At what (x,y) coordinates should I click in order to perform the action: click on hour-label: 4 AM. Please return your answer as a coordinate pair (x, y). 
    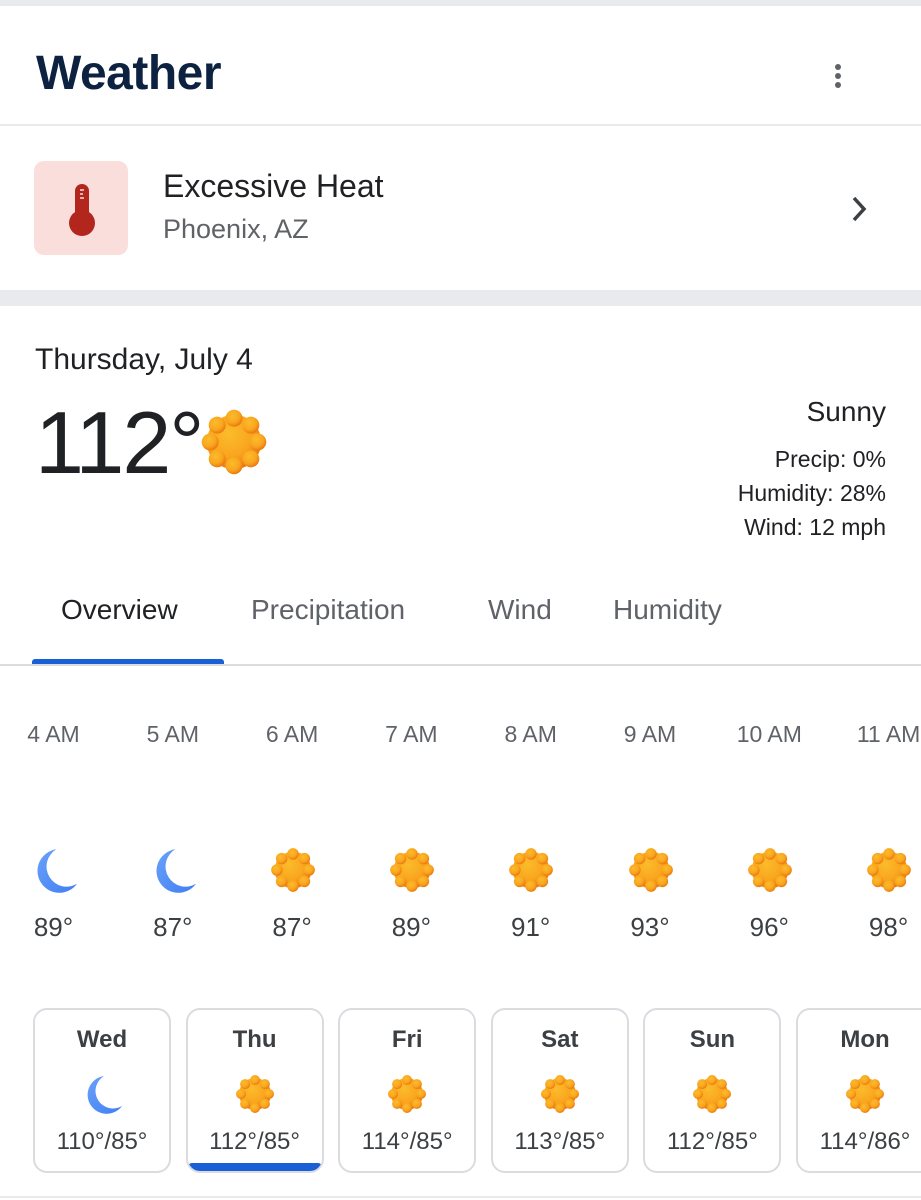
    Looking at the image, I should click on (53, 734).